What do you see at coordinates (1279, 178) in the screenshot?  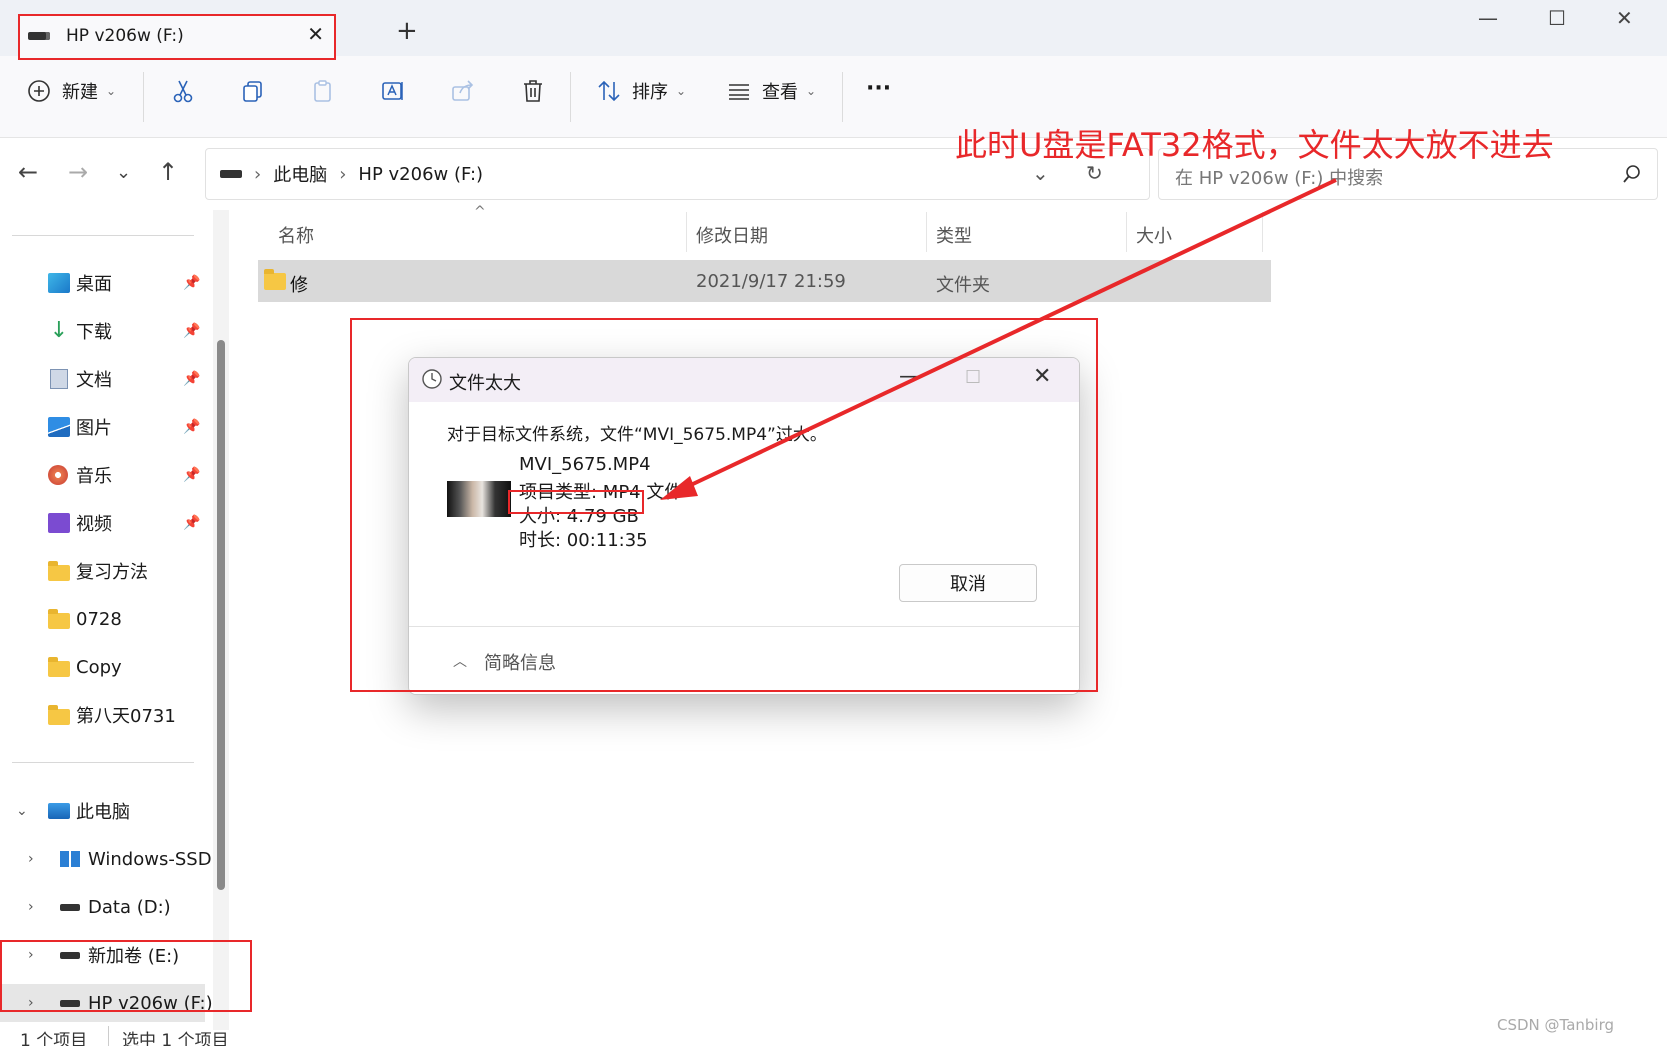 I see `search-placeholder: 在 HP v206w (F:) 中搜索` at bounding box center [1279, 178].